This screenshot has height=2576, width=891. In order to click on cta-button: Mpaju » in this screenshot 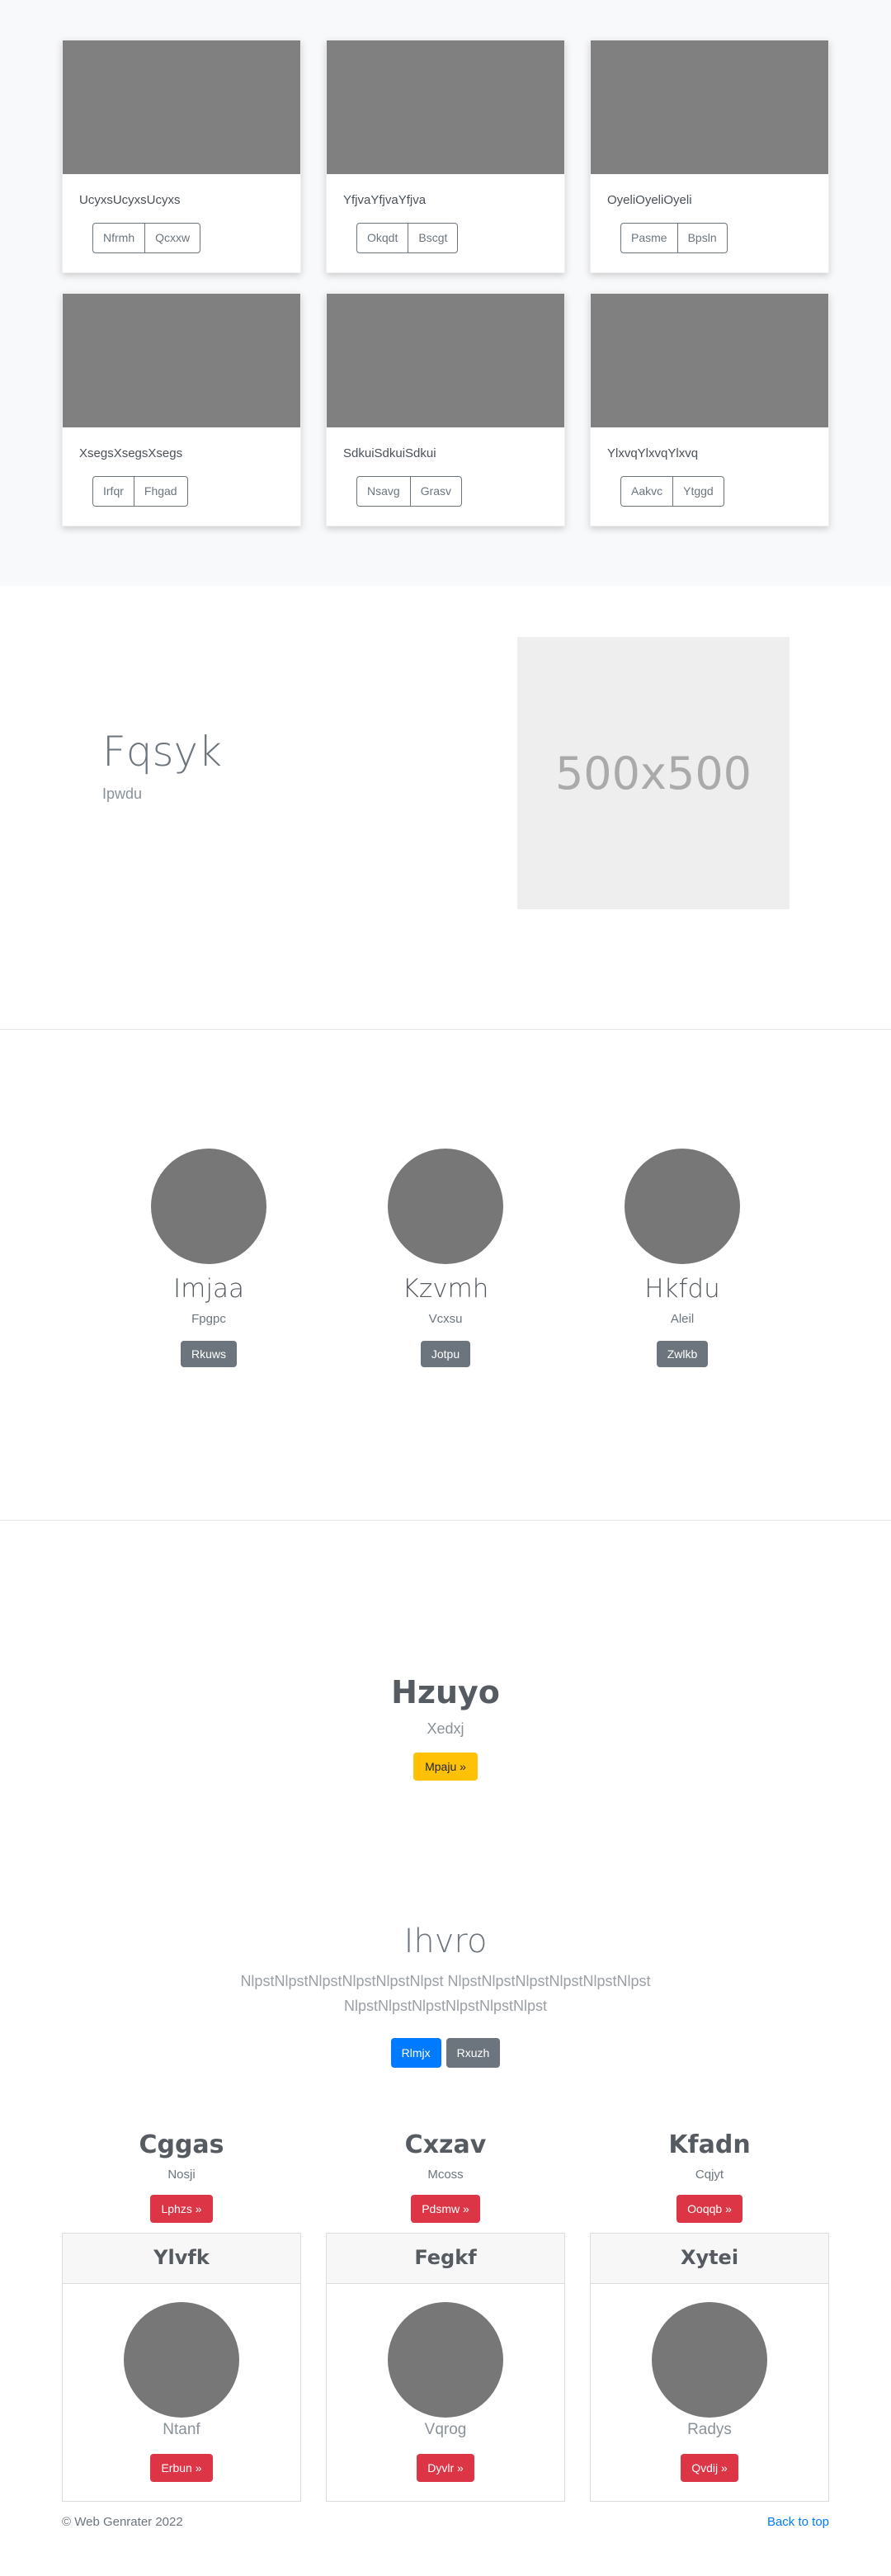, I will do `click(445, 1767)`.